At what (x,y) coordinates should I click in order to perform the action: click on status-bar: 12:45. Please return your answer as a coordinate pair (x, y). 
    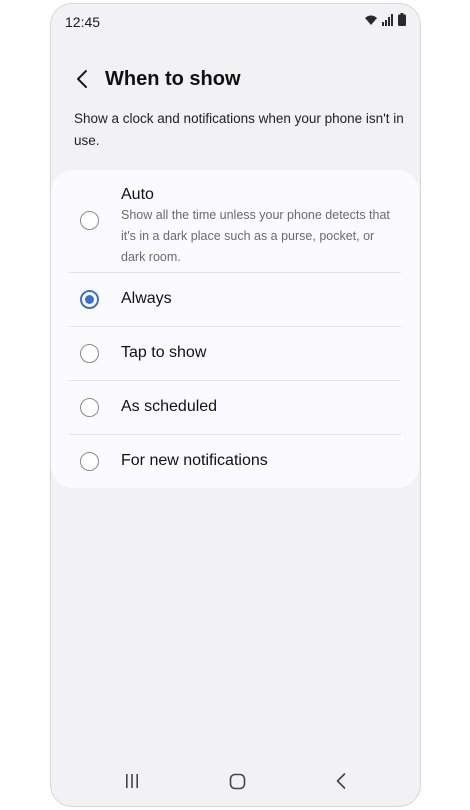
    Looking at the image, I should click on (235, 21).